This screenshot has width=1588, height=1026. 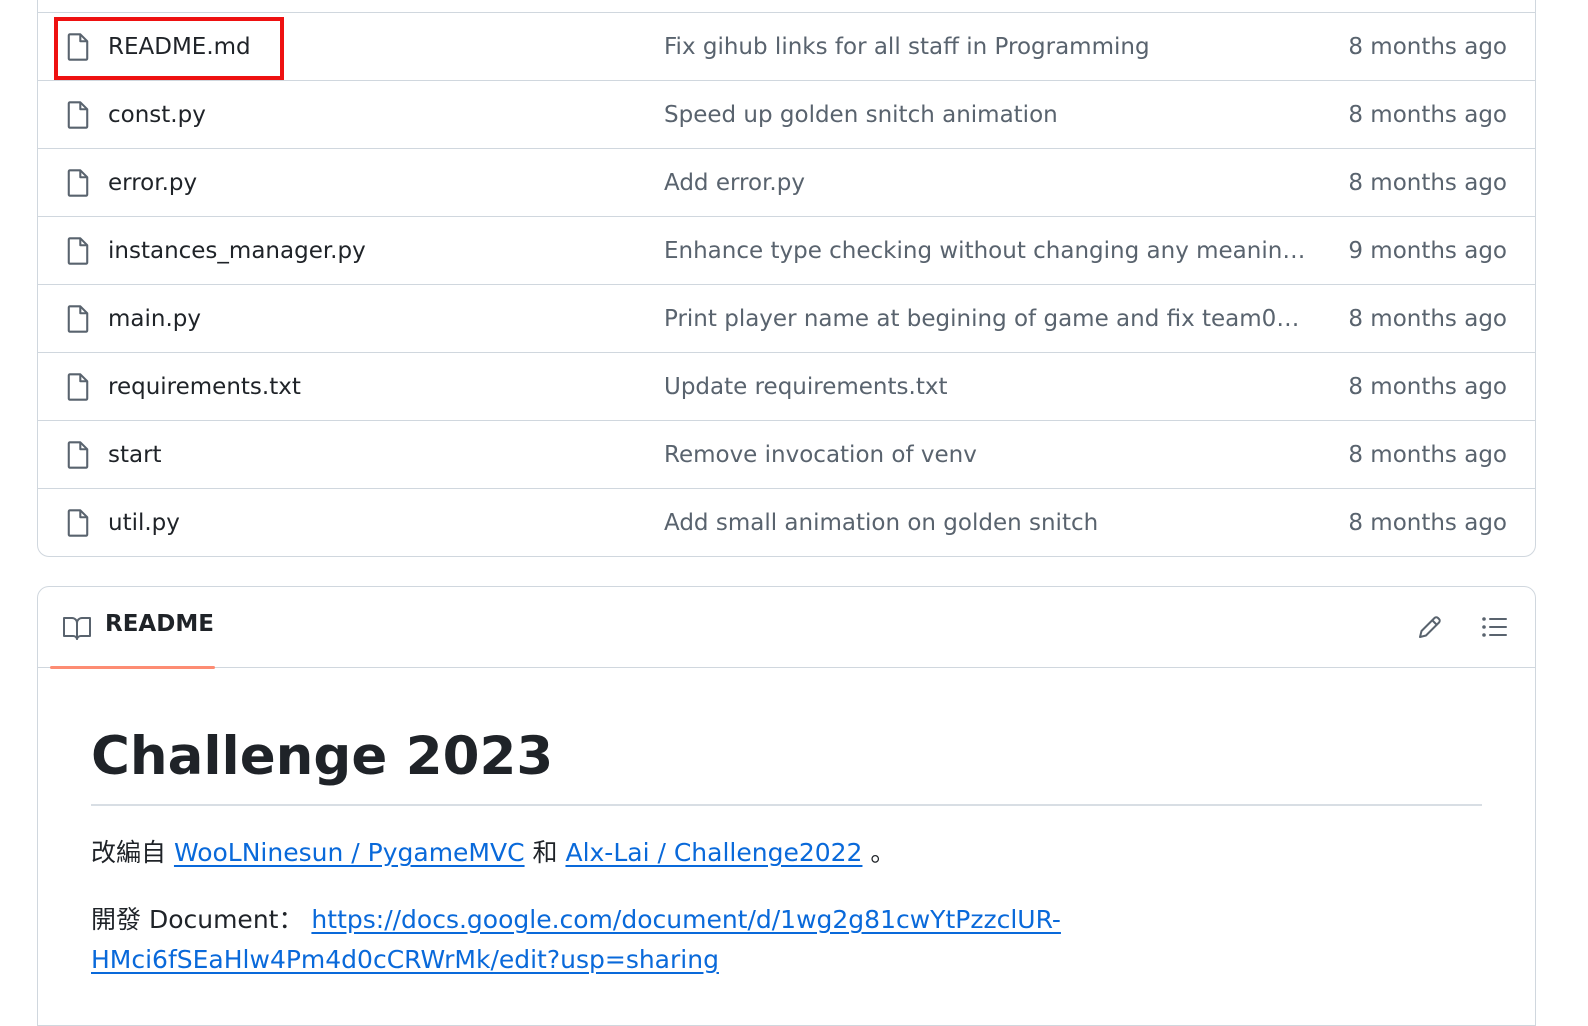 I want to click on file-name: const.py, so click(x=157, y=115).